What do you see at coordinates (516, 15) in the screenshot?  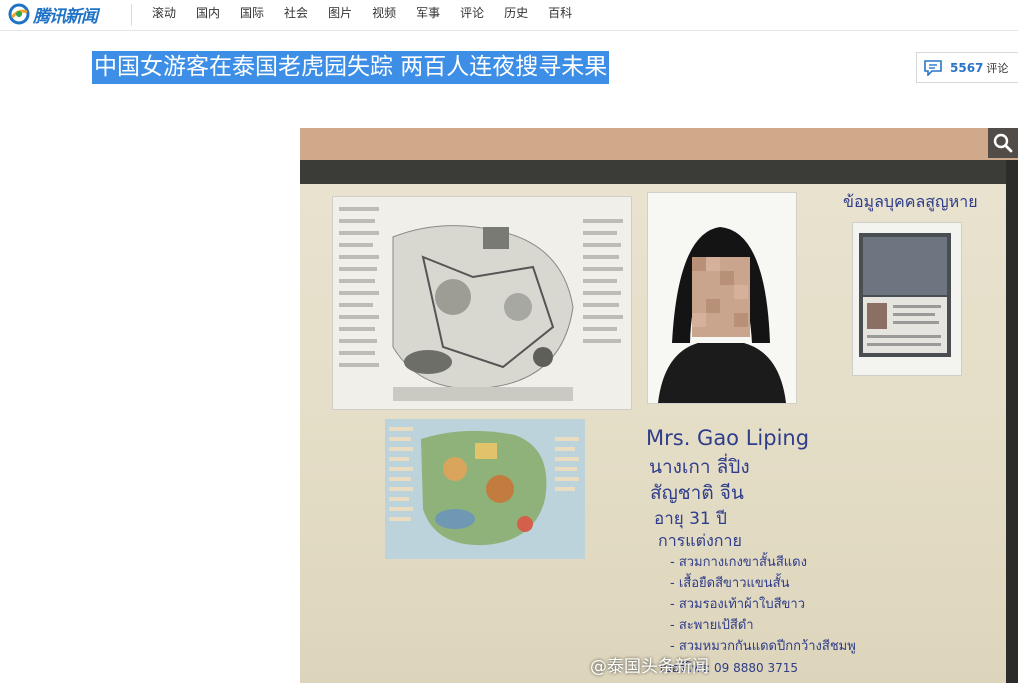 I see `nav-item-history: 历史` at bounding box center [516, 15].